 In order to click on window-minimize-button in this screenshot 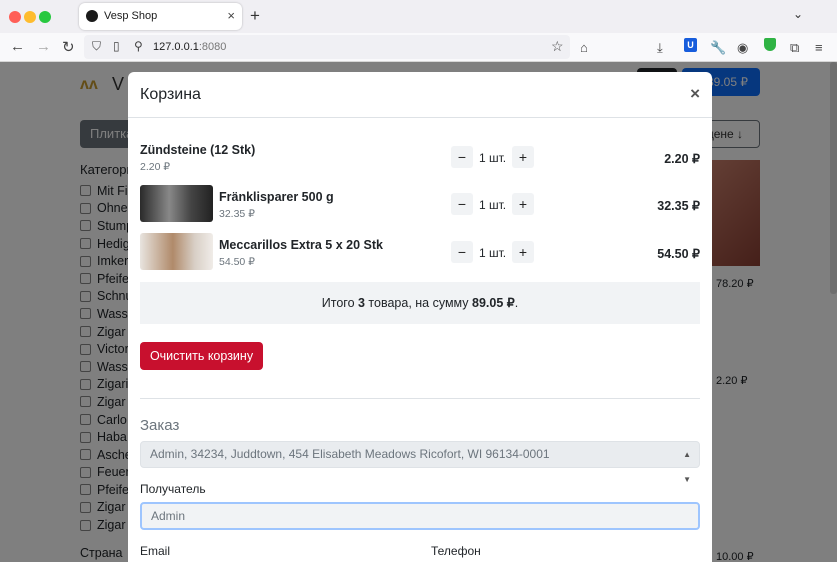, I will do `click(30, 17)`.